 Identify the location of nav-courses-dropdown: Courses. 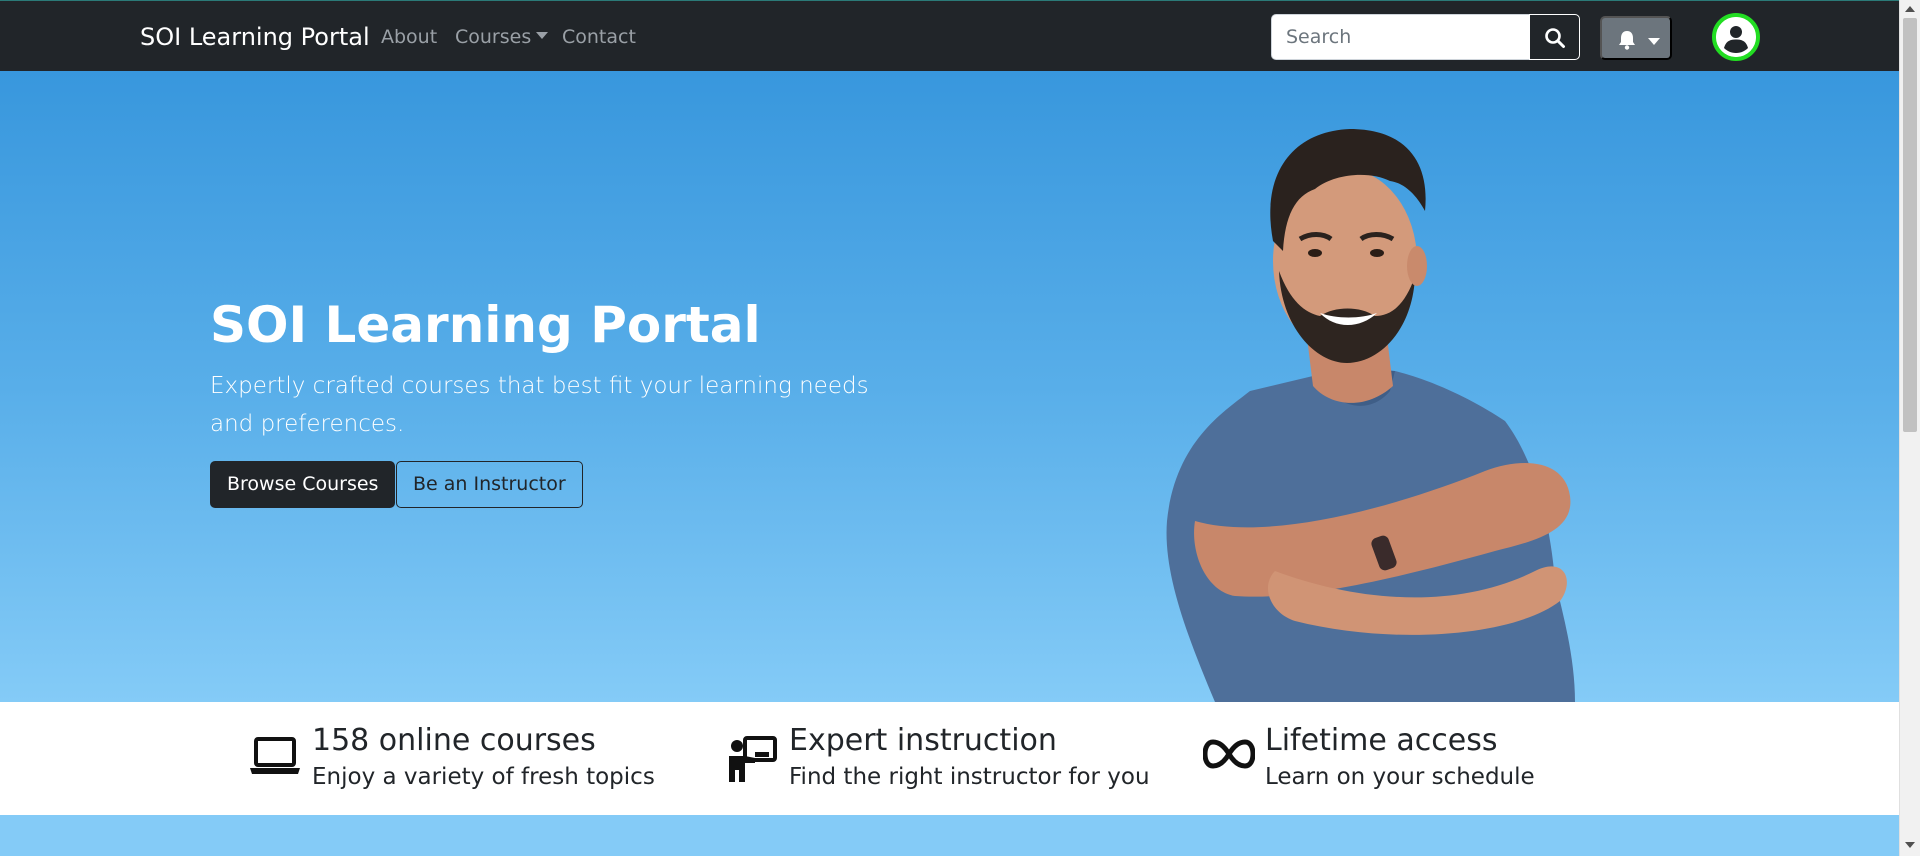
(502, 37).